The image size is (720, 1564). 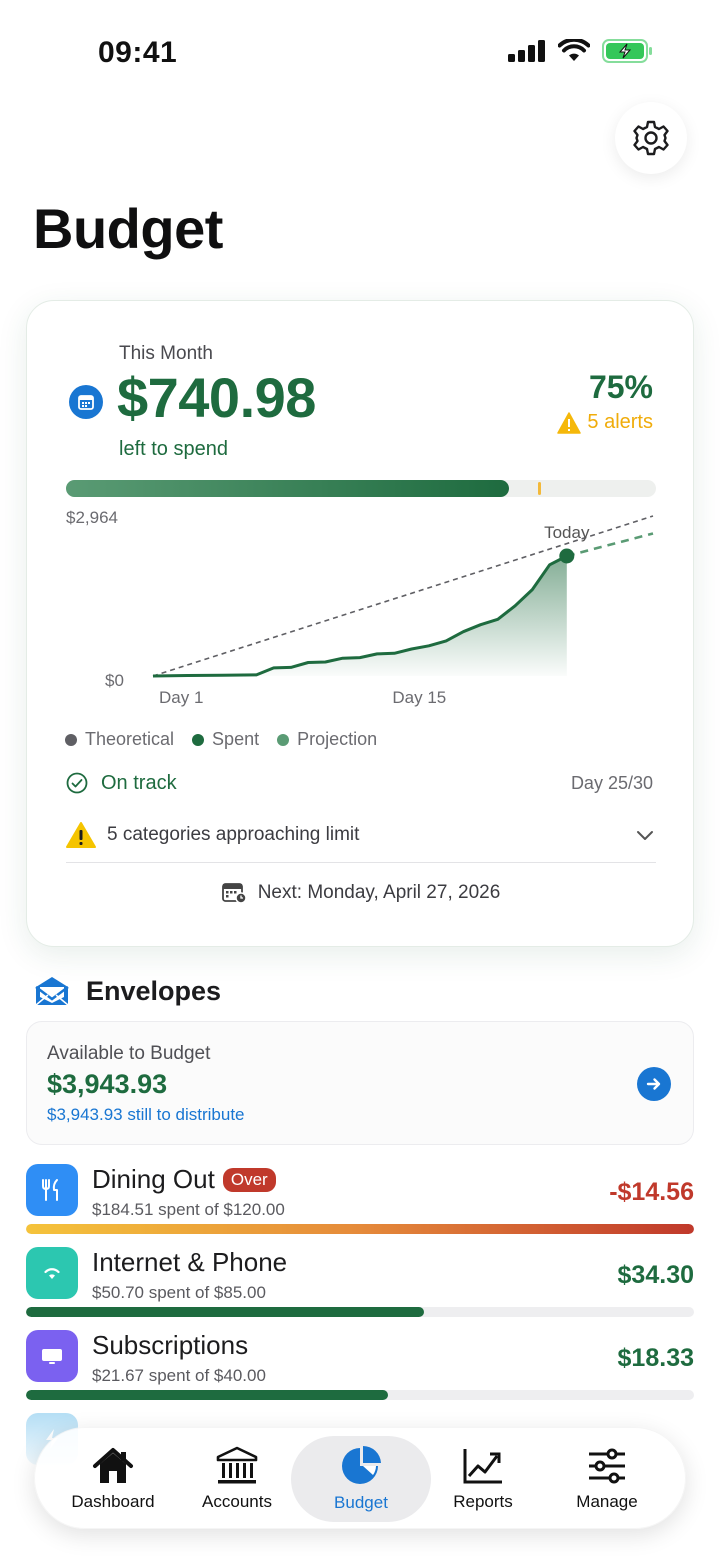 I want to click on envelope-name: Dining Out Over, so click(x=184, y=1179).